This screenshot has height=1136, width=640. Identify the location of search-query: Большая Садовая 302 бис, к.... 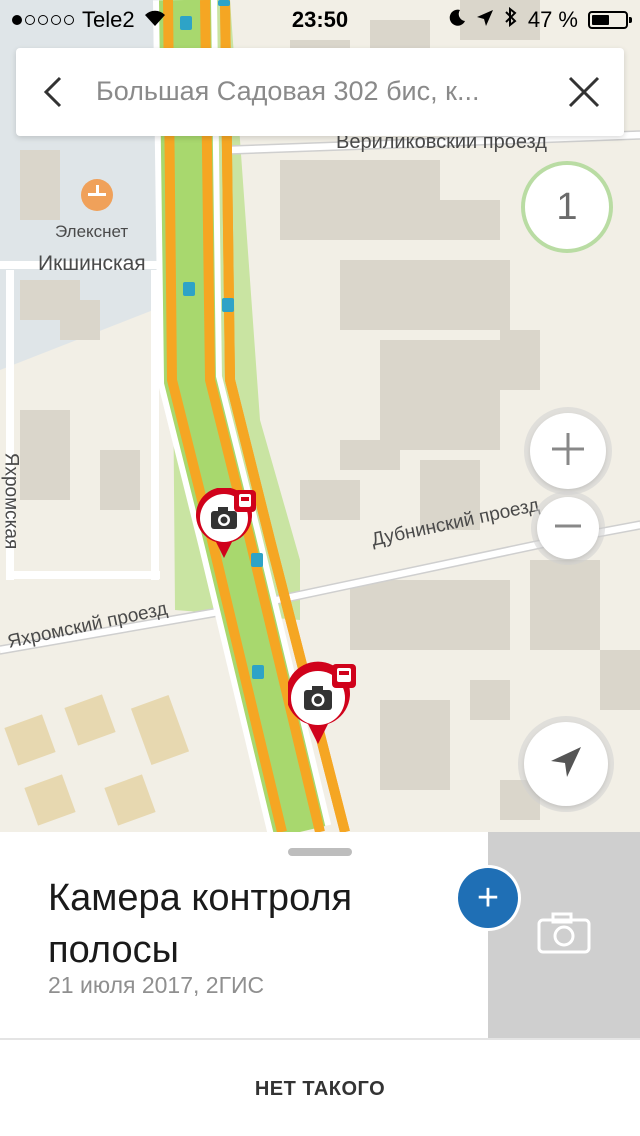
(321, 91).